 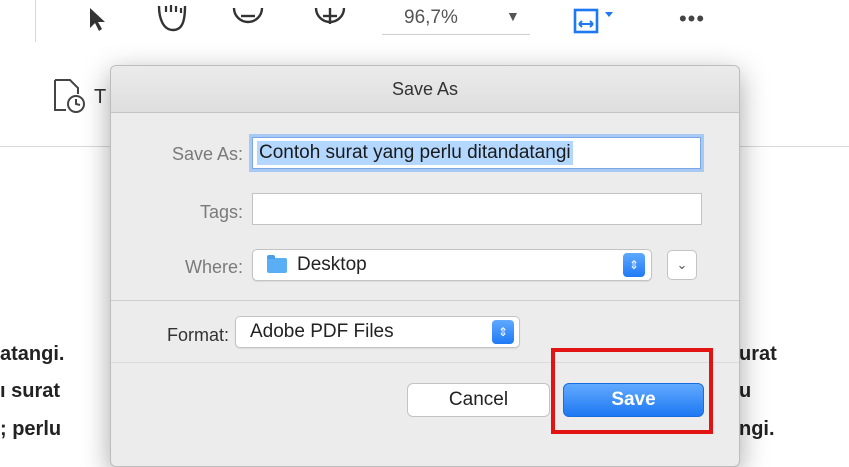 What do you see at coordinates (415, 153) in the screenshot?
I see `filename-value: Contoh surat yang perlu ditandatangi` at bounding box center [415, 153].